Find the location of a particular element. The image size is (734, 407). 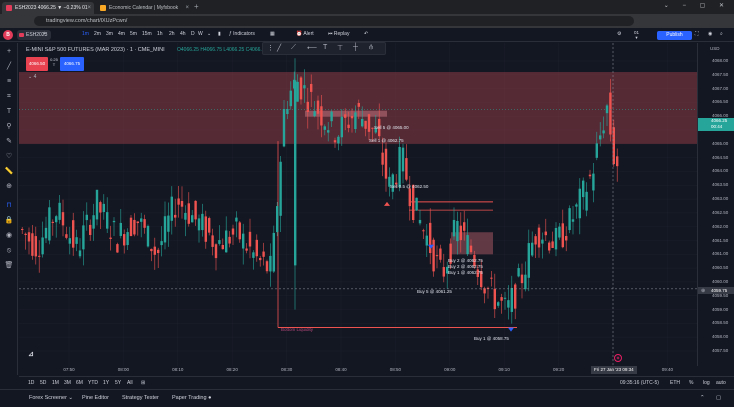

line-tool-icon: ╱ is located at coordinates (279, 48).